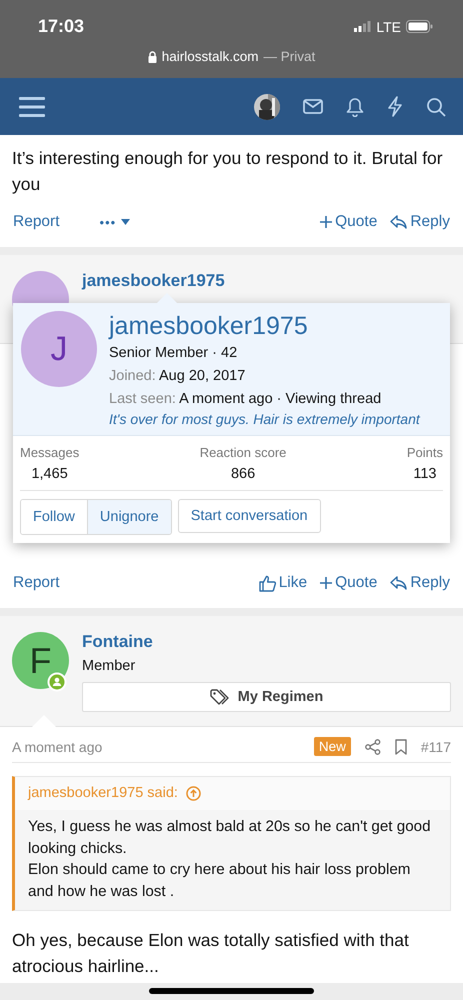 This screenshot has width=463, height=1000. What do you see at coordinates (115, 222) in the screenshot?
I see `more-menu: •••` at bounding box center [115, 222].